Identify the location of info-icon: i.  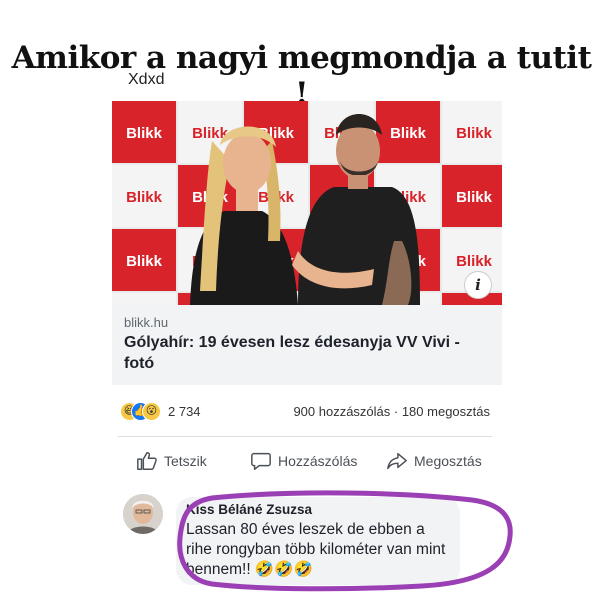
(478, 285).